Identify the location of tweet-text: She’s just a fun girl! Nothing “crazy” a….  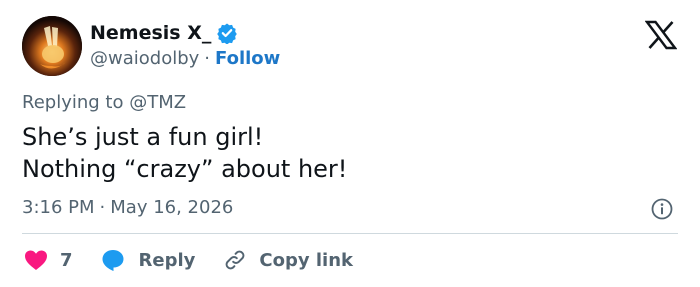
(184, 153).